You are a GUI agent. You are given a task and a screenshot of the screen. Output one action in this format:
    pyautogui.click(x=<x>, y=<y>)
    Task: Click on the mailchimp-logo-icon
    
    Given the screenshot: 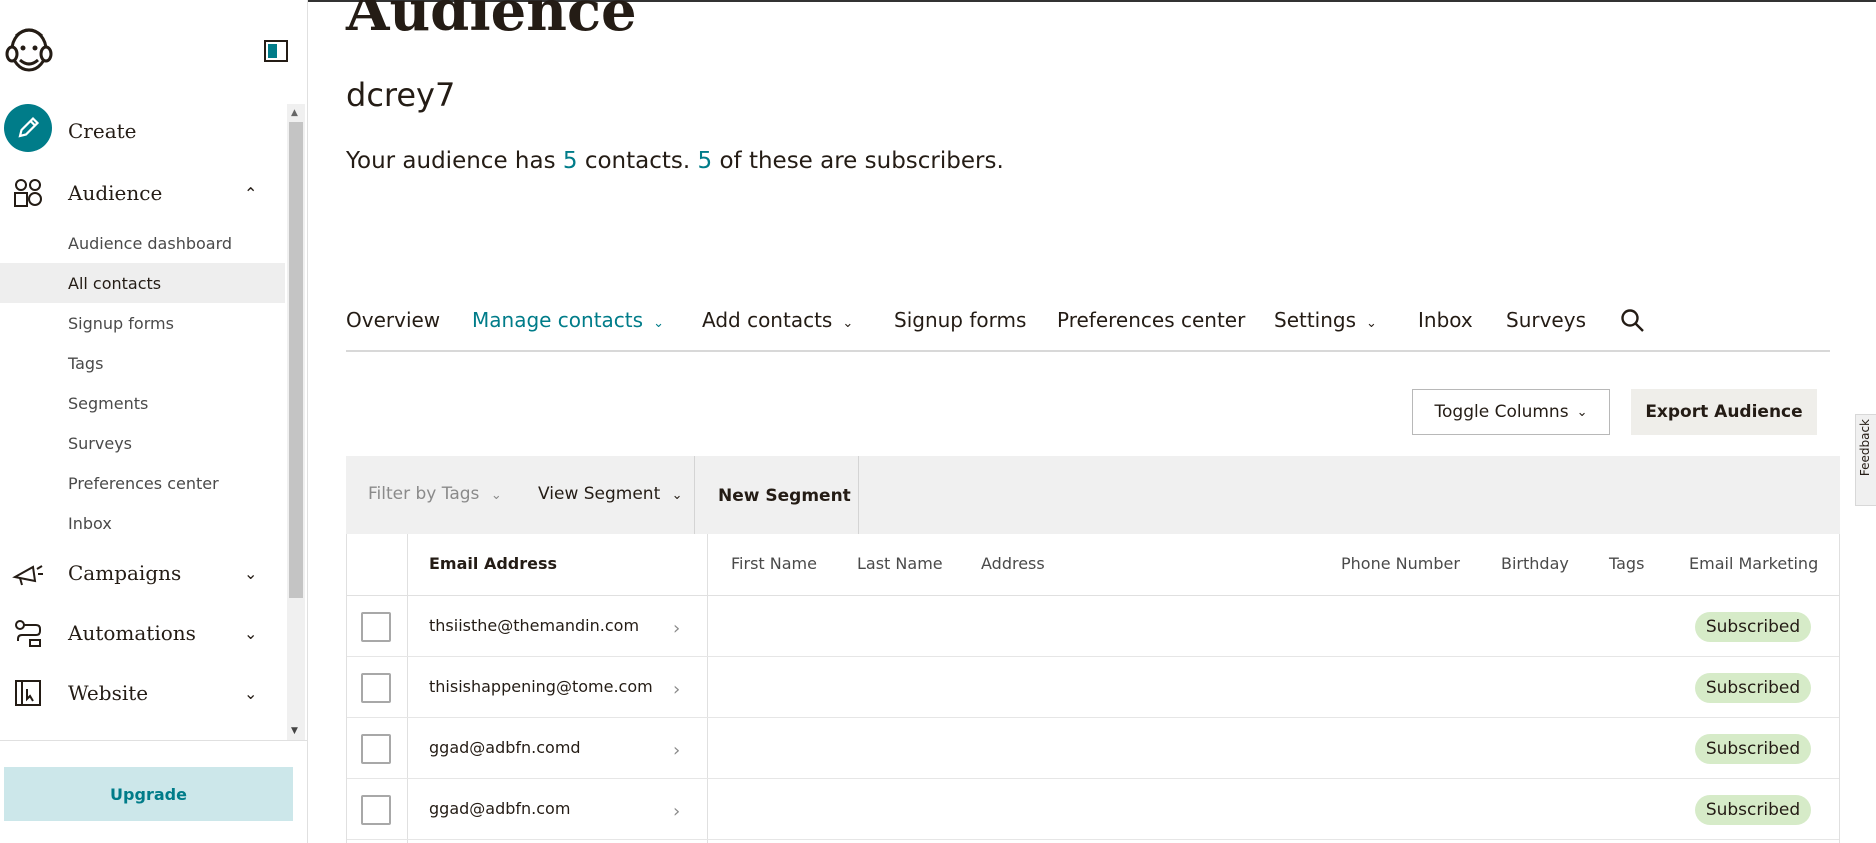 What is the action you would take?
    pyautogui.click(x=29, y=52)
    